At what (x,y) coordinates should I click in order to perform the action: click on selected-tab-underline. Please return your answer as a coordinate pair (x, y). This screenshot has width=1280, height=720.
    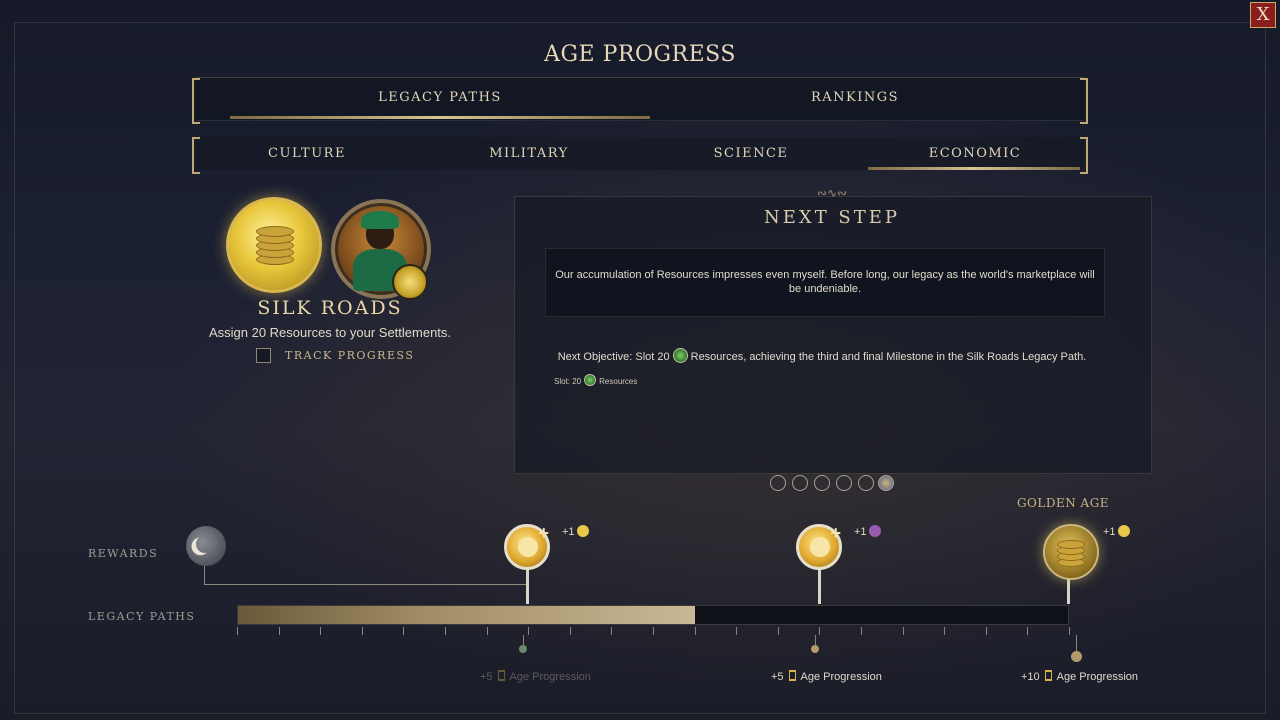
    Looking at the image, I should click on (440, 117).